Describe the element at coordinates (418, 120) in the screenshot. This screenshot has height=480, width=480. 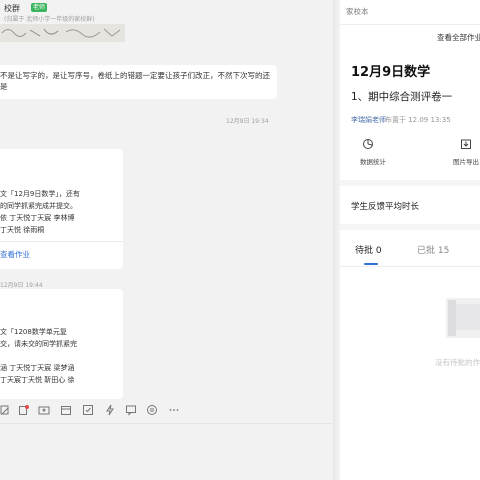
I see `assigned-time: 布置于 12.09 13:35` at that location.